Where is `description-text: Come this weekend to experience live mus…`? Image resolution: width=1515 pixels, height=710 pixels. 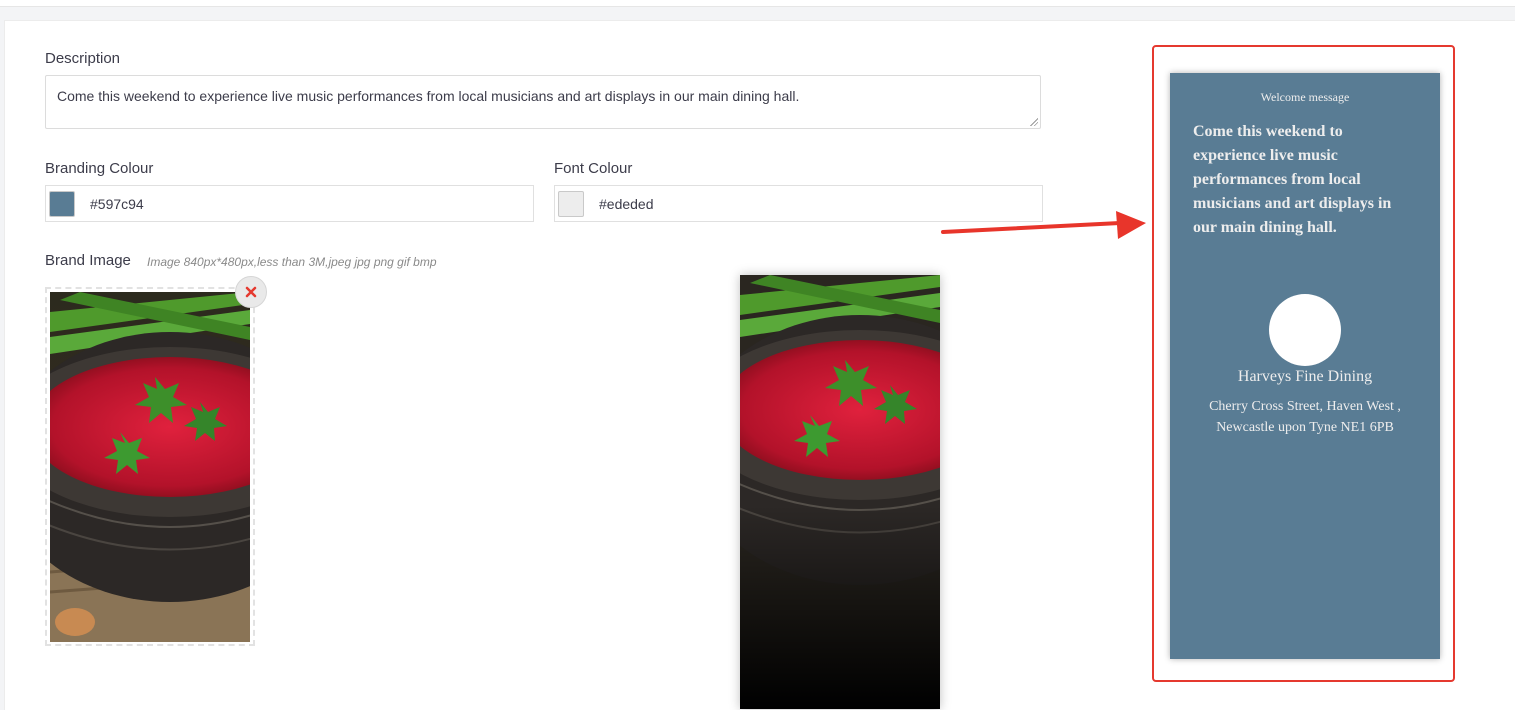
description-text: Come this weekend to experience live mus… is located at coordinates (428, 96).